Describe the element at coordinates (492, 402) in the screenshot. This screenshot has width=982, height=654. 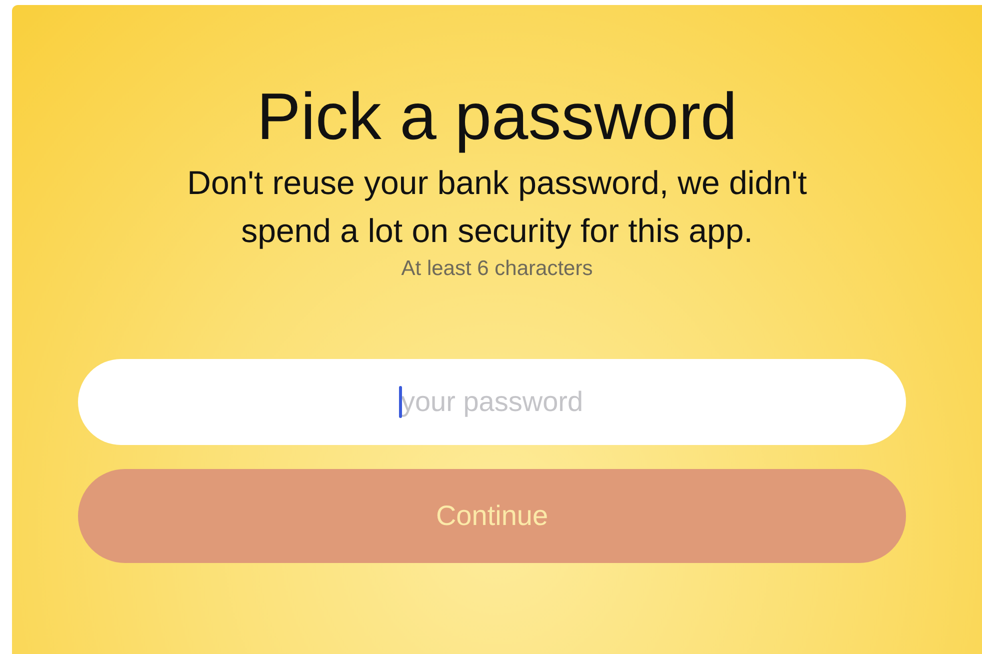
I see `password-field: your password` at that location.